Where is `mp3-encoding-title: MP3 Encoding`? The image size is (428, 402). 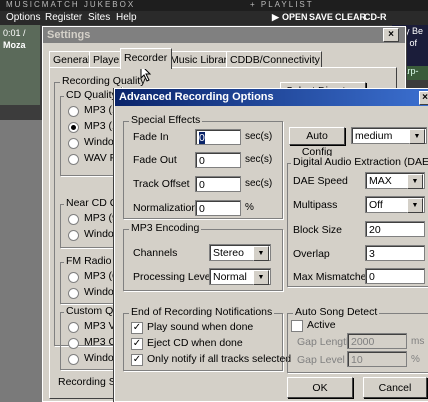
mp3-encoding-title: MP3 Encoding is located at coordinates (165, 228).